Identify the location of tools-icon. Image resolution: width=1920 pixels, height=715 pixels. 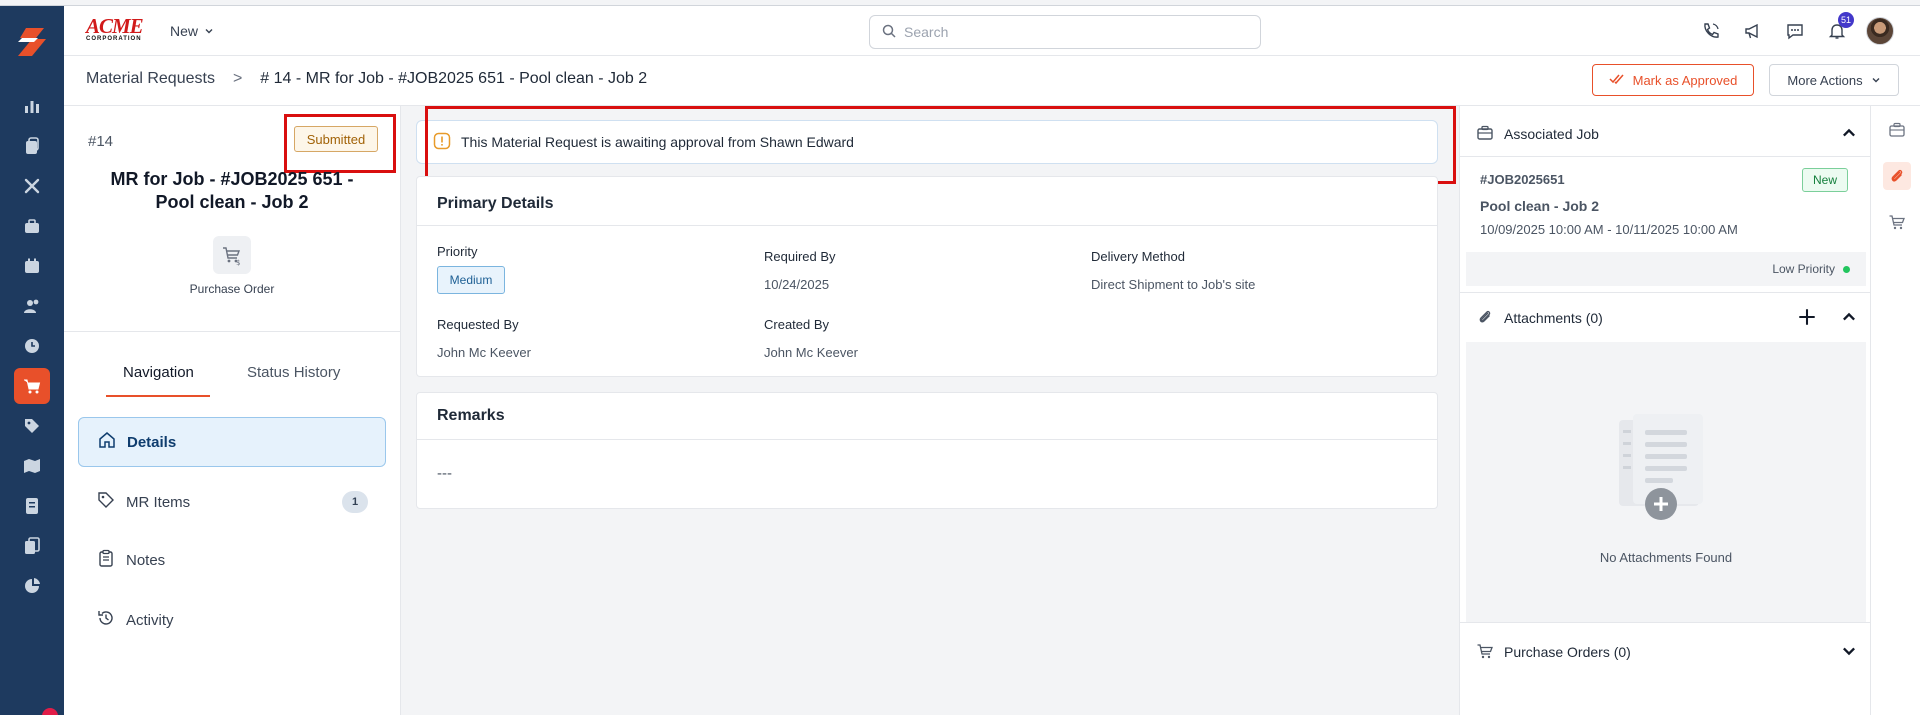
(32, 186).